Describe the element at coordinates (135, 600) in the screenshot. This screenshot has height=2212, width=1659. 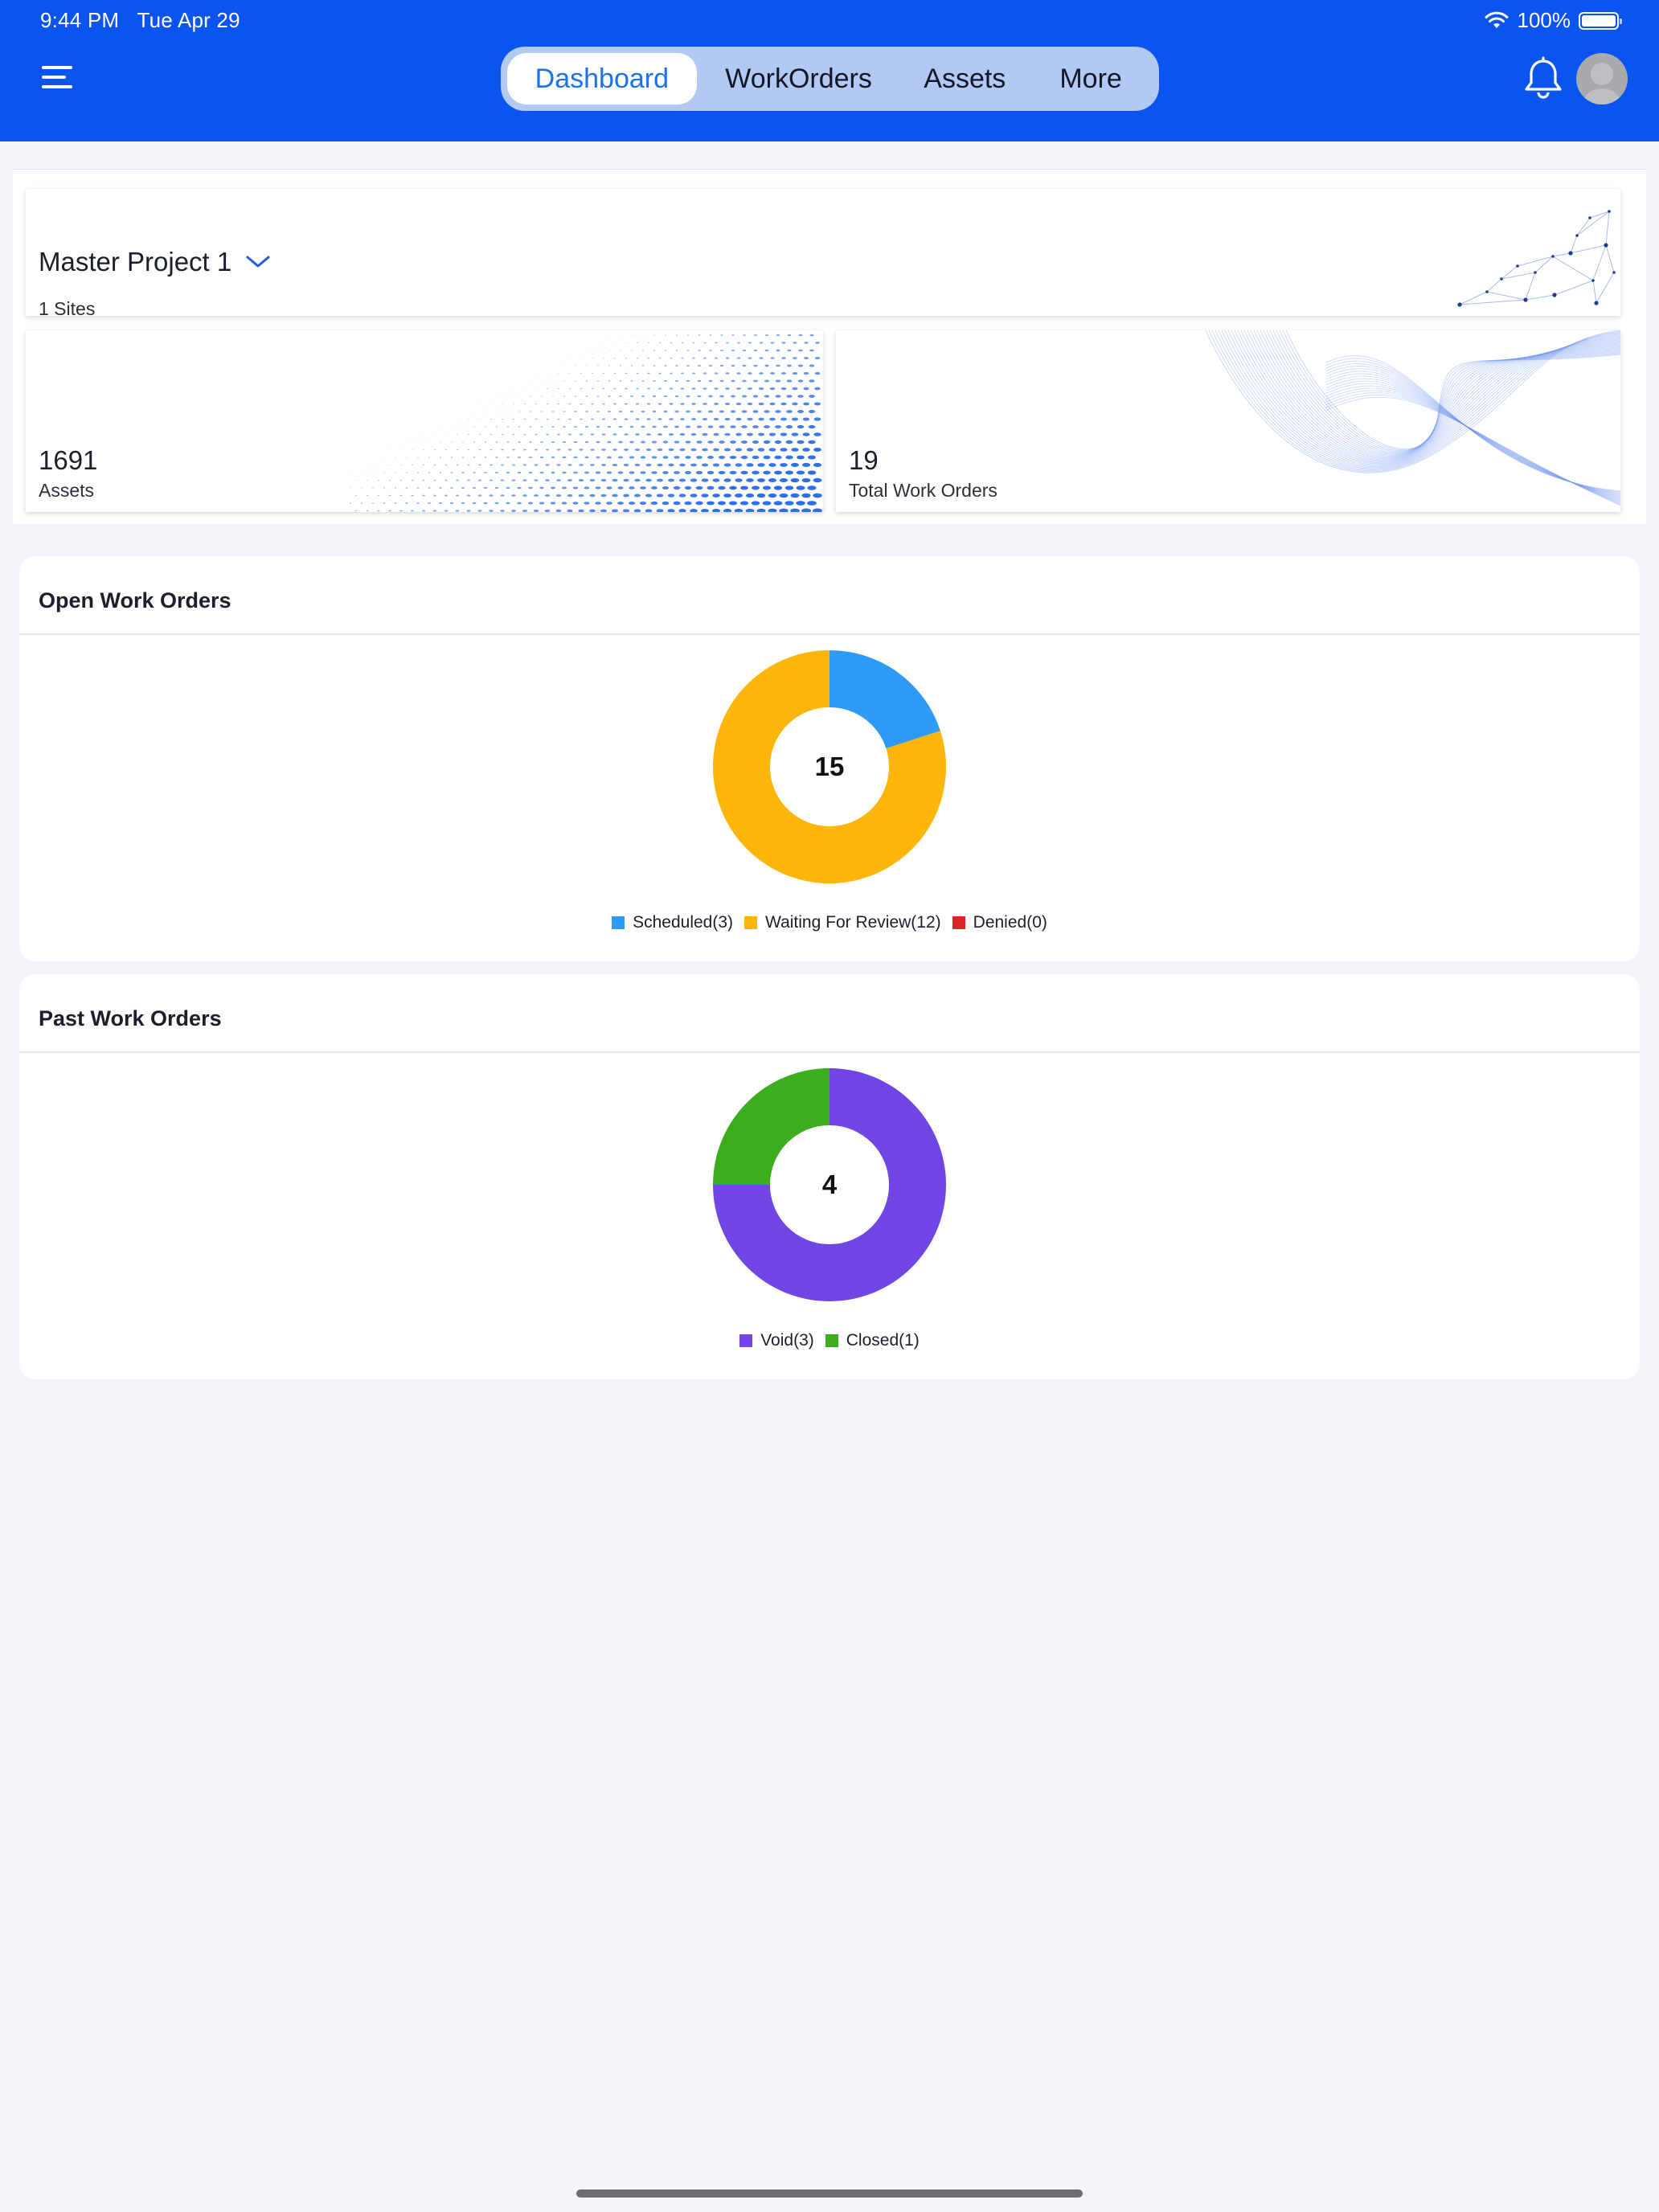
I see `open-work-orders-title: Open Work Orders` at that location.